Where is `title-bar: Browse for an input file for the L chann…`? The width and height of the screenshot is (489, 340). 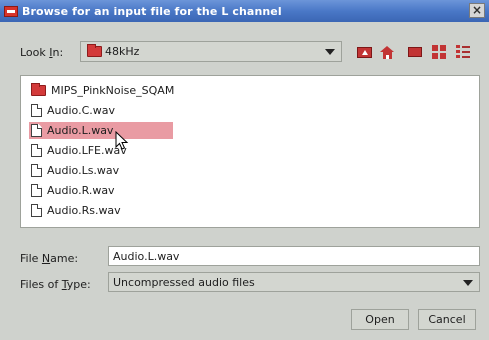 title-bar: Browse for an input file for the L chann… is located at coordinates (244, 11).